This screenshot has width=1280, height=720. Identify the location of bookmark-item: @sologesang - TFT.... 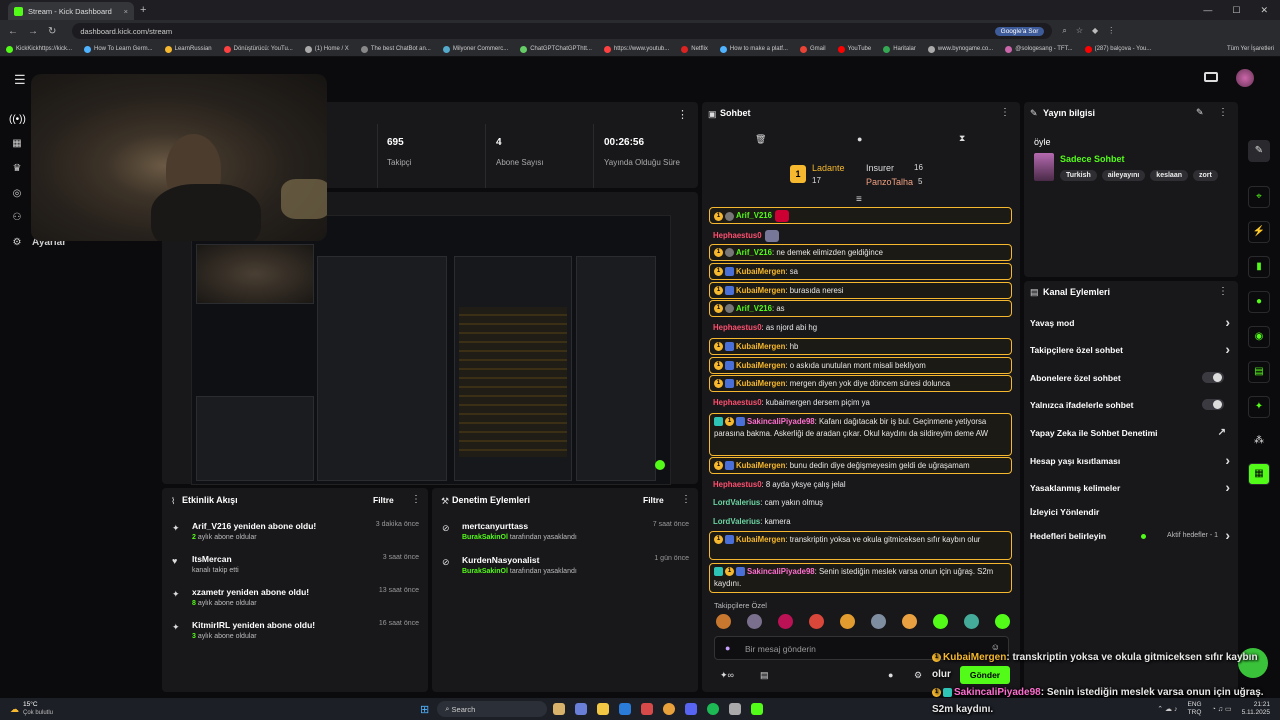
(1039, 49).